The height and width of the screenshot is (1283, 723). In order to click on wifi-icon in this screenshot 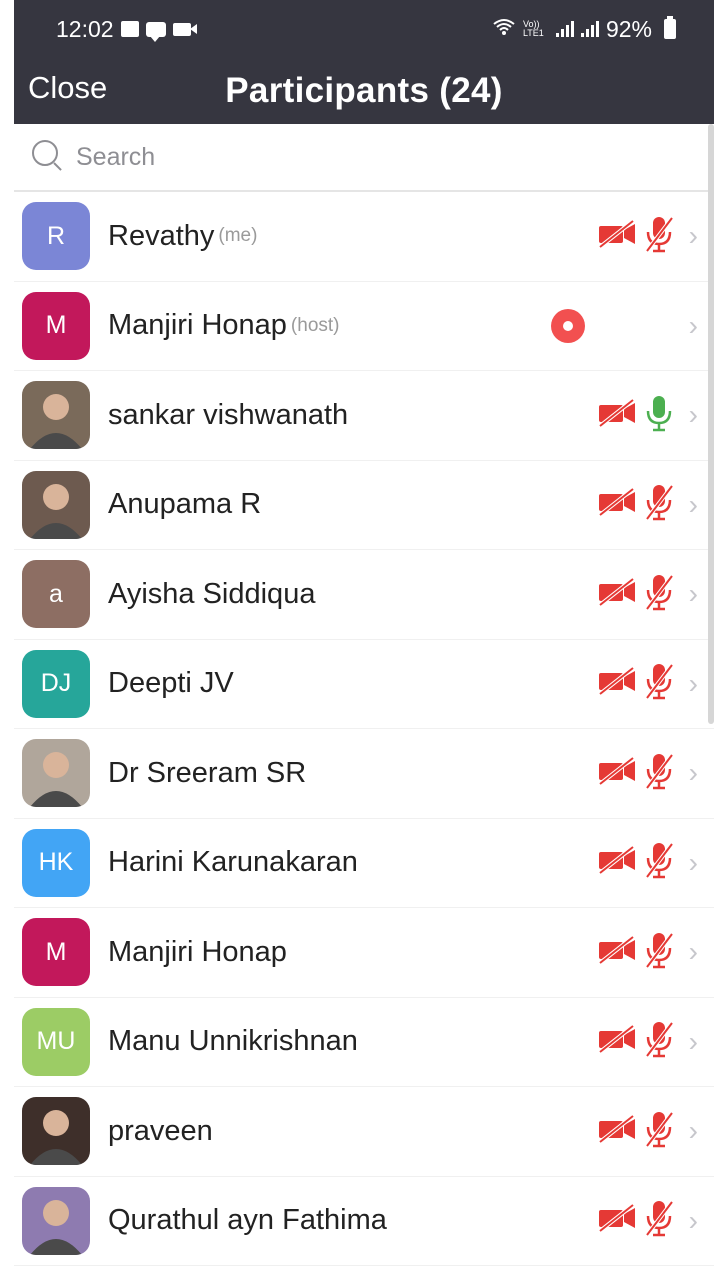, I will do `click(504, 29)`.